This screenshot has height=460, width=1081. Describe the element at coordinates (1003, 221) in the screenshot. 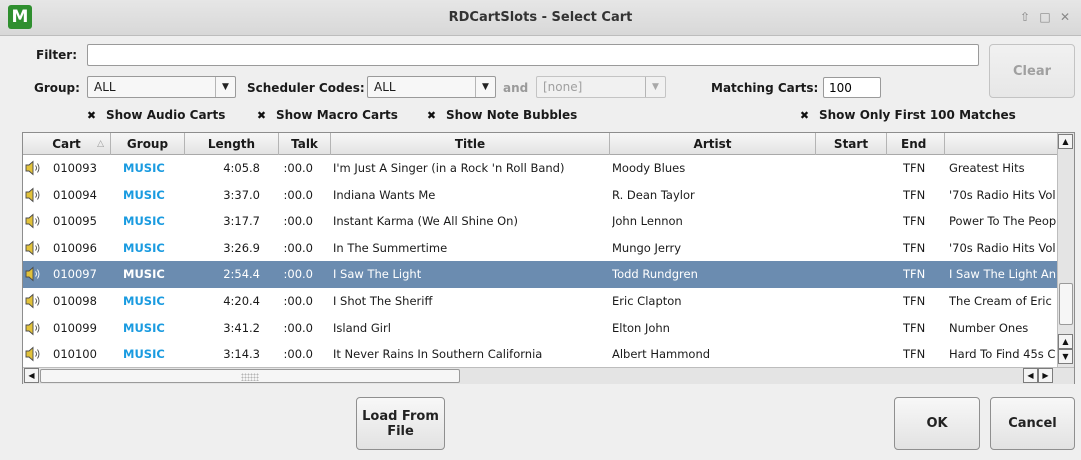

I see `cell-album: Power To The Peop` at that location.